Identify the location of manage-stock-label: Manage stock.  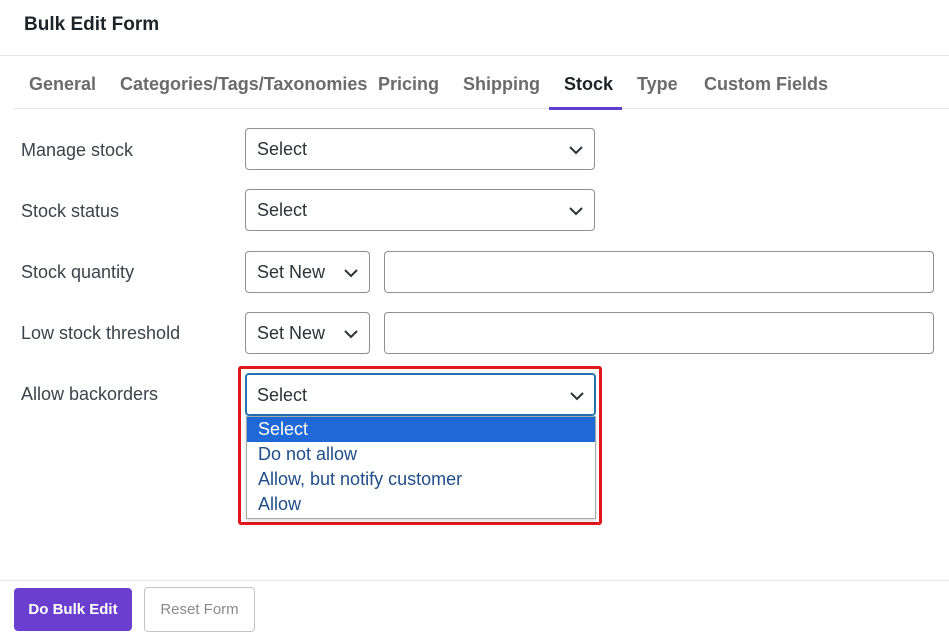
(77, 150).